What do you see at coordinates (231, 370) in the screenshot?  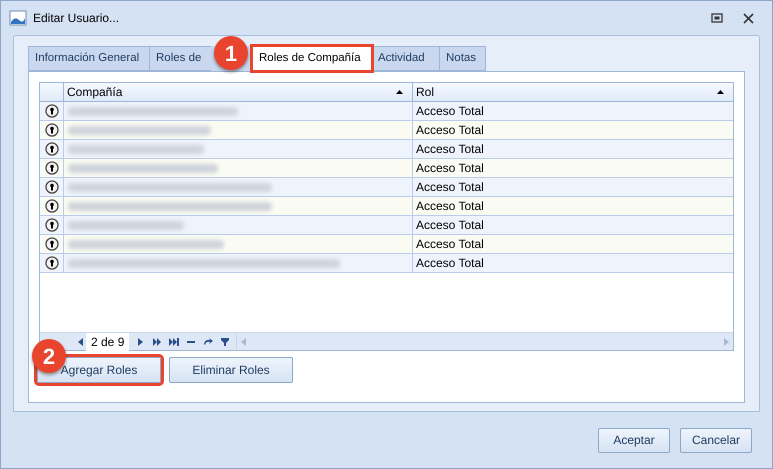 I see `action-button: Eliminar Roles` at bounding box center [231, 370].